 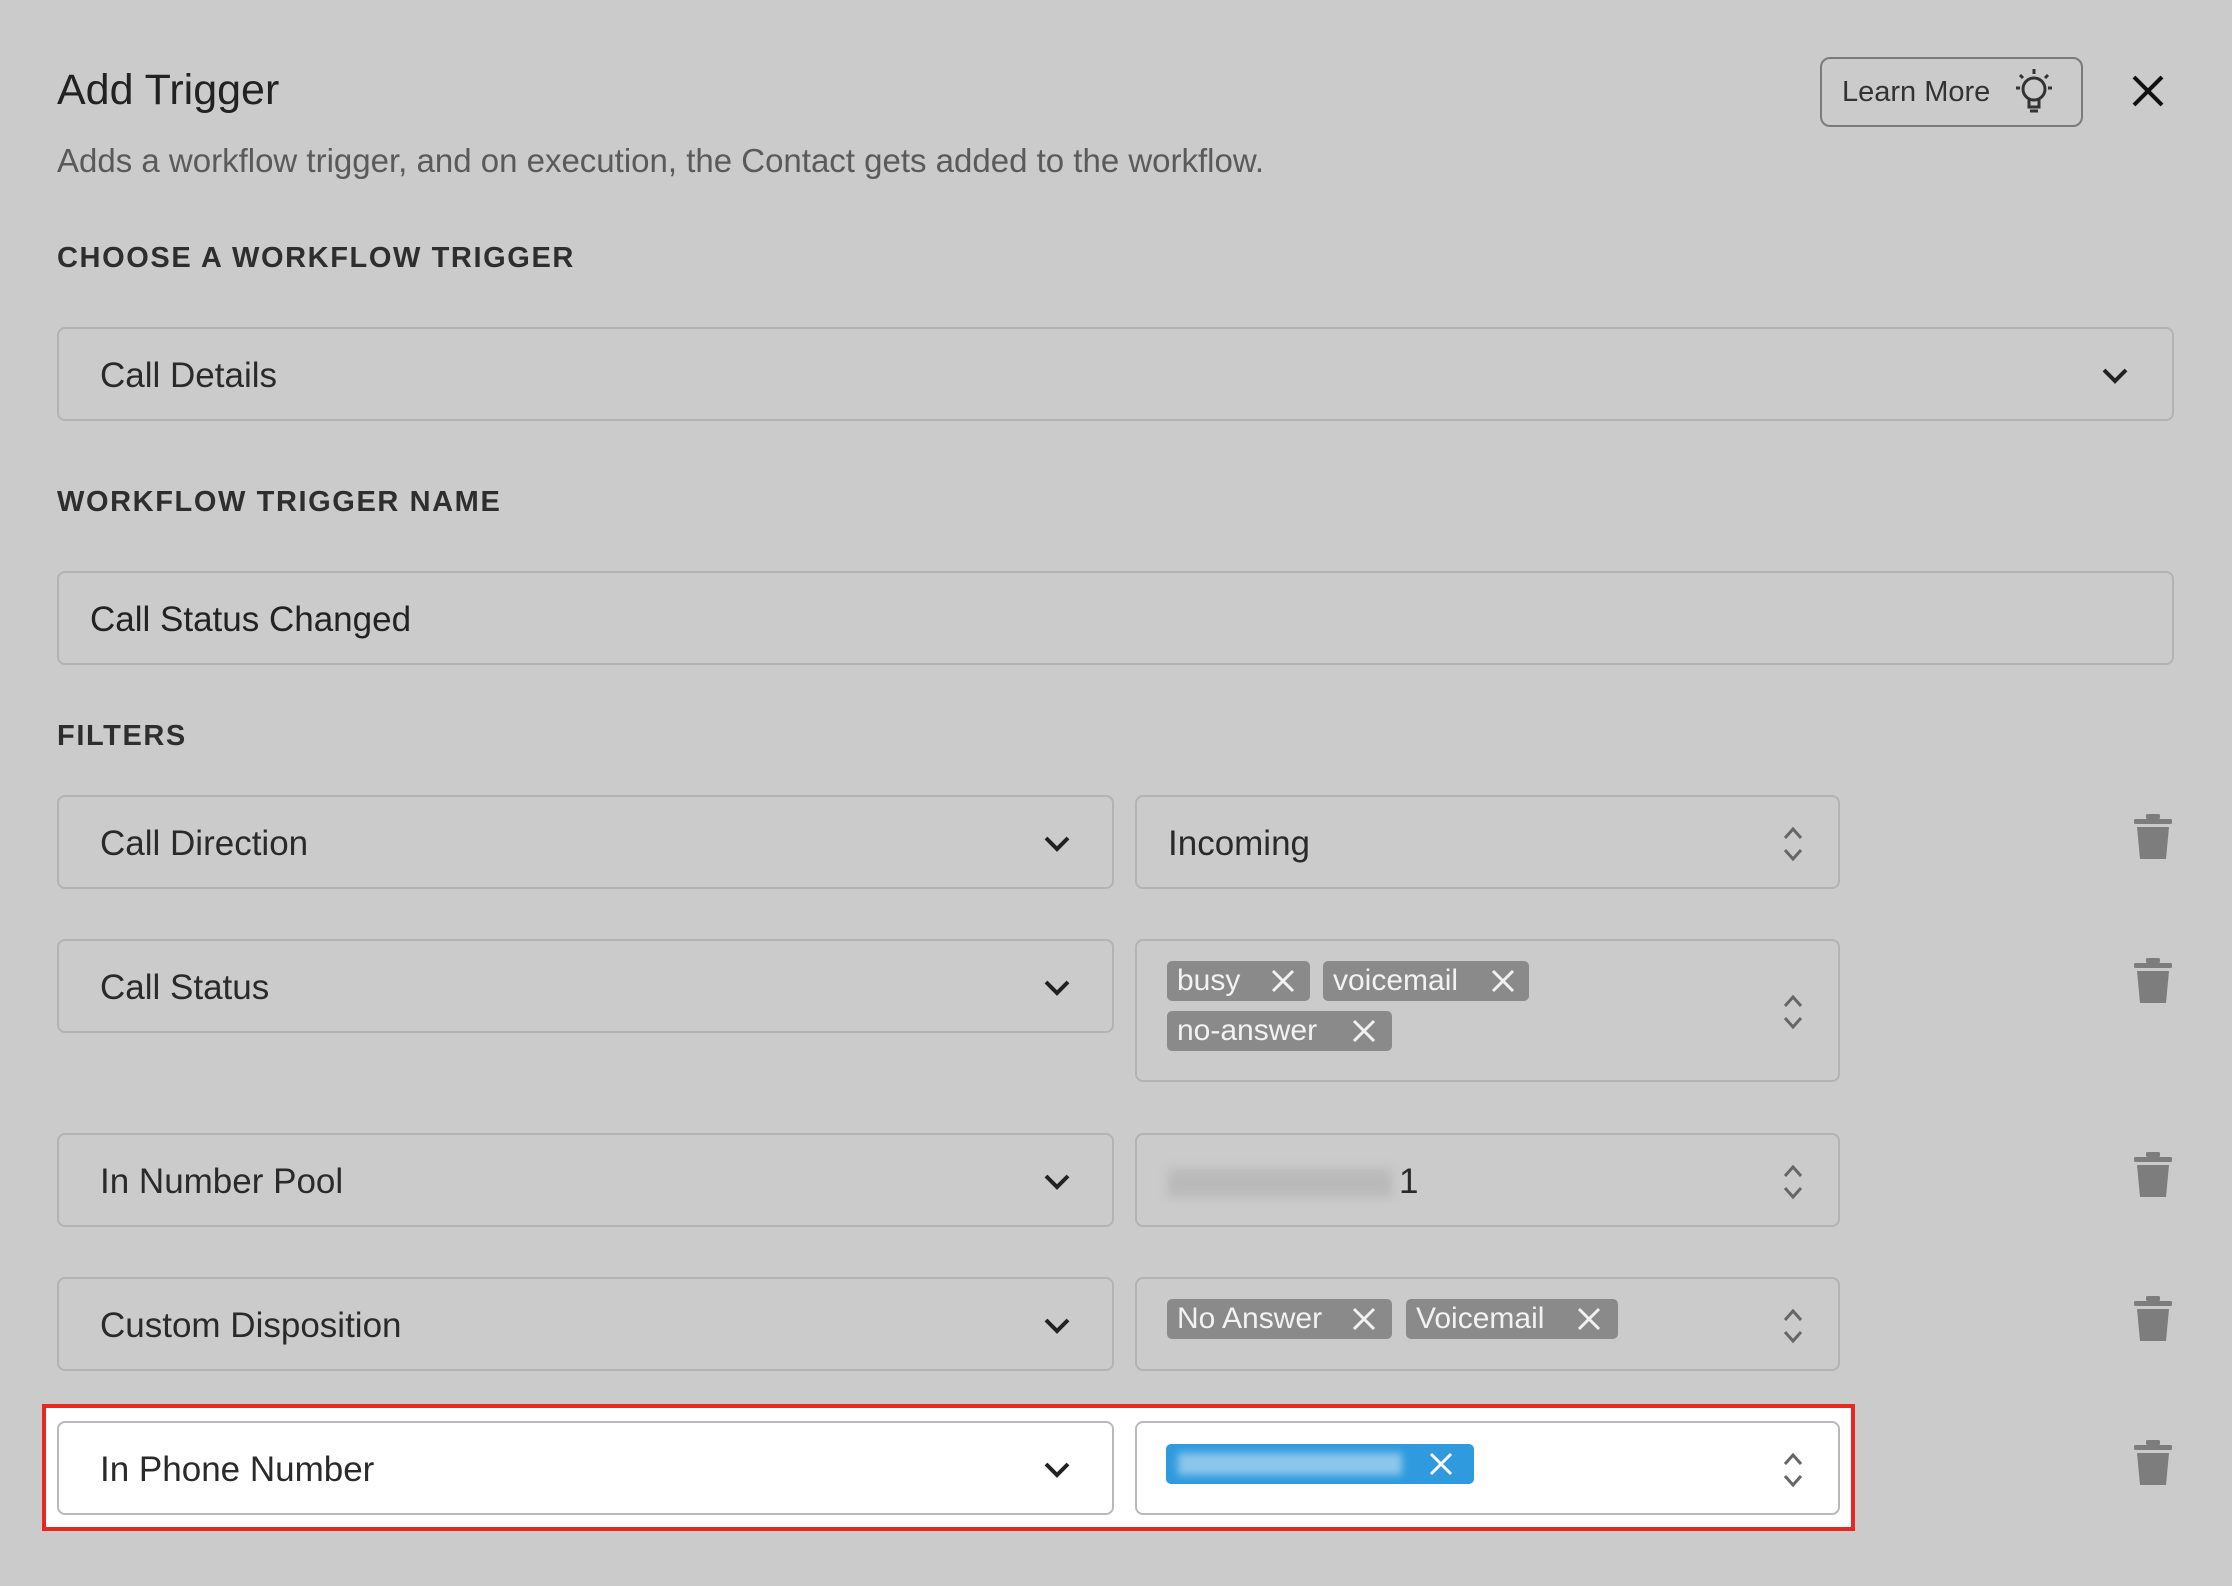 I want to click on filter-field-select: Custom Disposition, so click(x=585, y=1324).